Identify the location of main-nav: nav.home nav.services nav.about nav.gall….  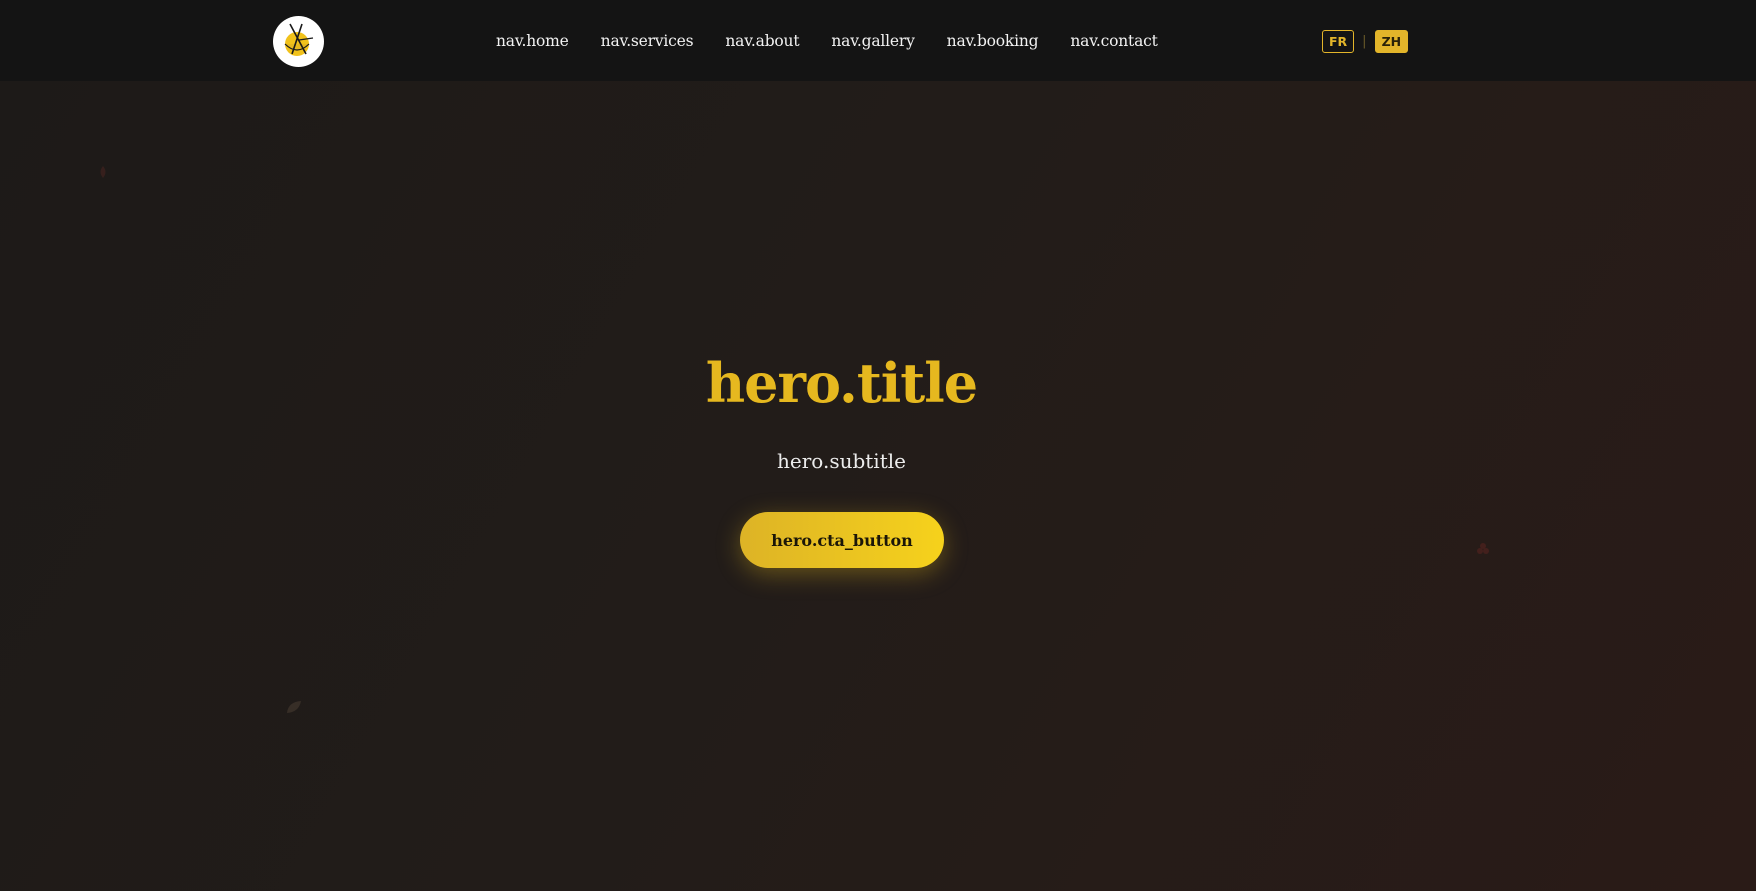
(827, 40).